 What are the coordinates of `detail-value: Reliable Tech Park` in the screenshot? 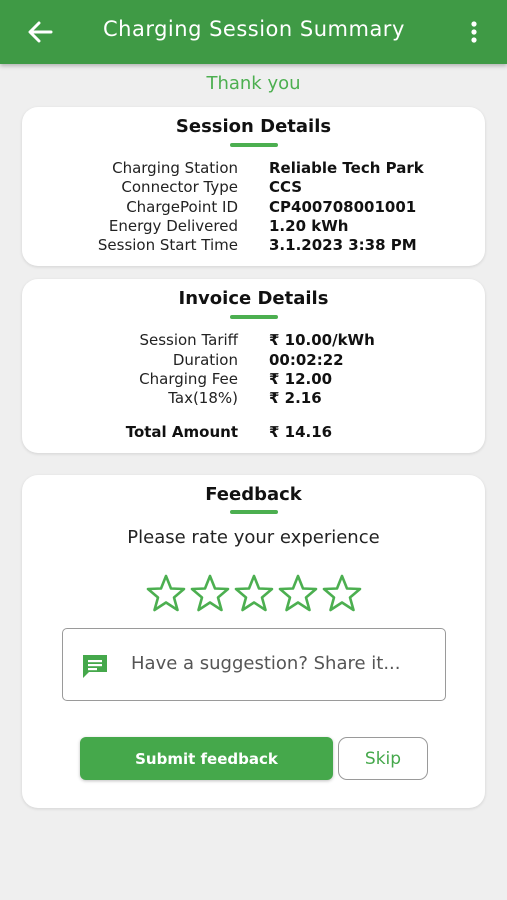 It's located at (346, 168).